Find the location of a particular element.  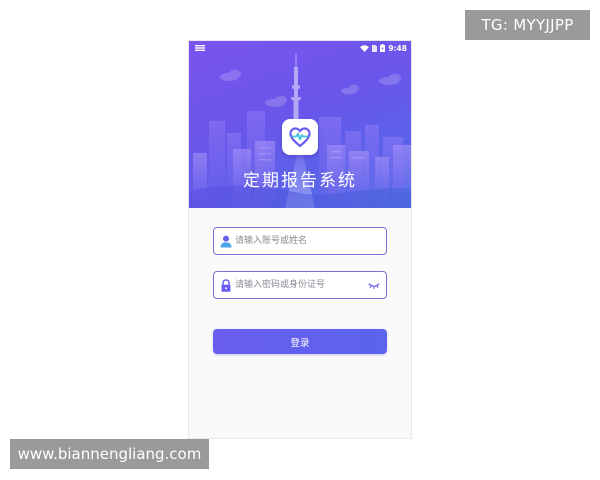

user-icon is located at coordinates (226, 241).